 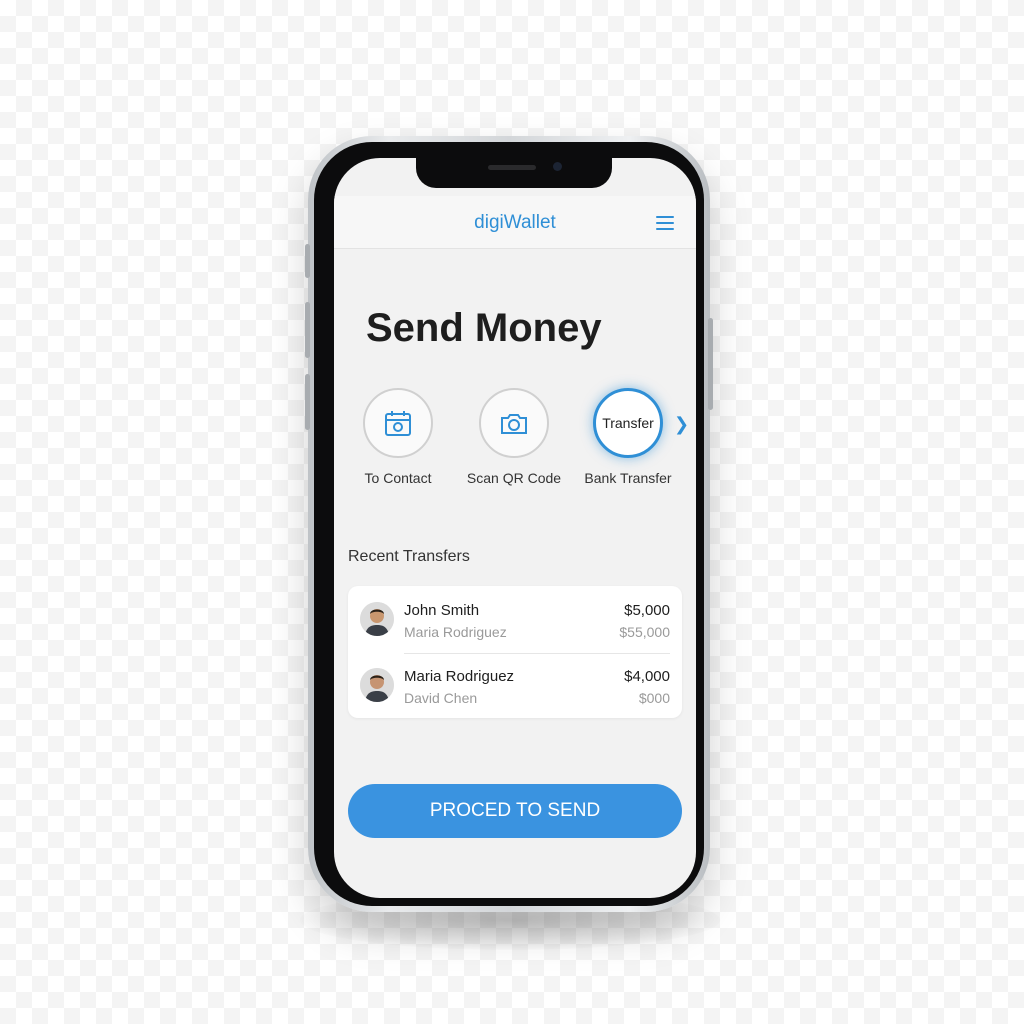 What do you see at coordinates (512, 167) in the screenshot?
I see `speaker-grille` at bounding box center [512, 167].